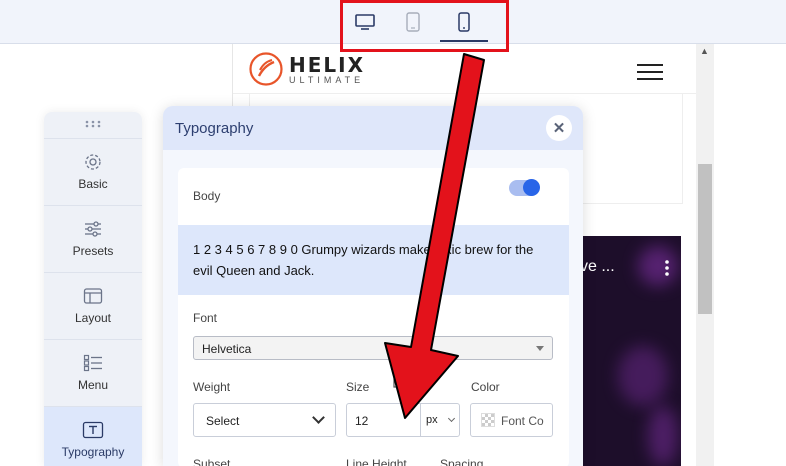 The image size is (786, 466). I want to click on font-size-input: 12, so click(383, 420).